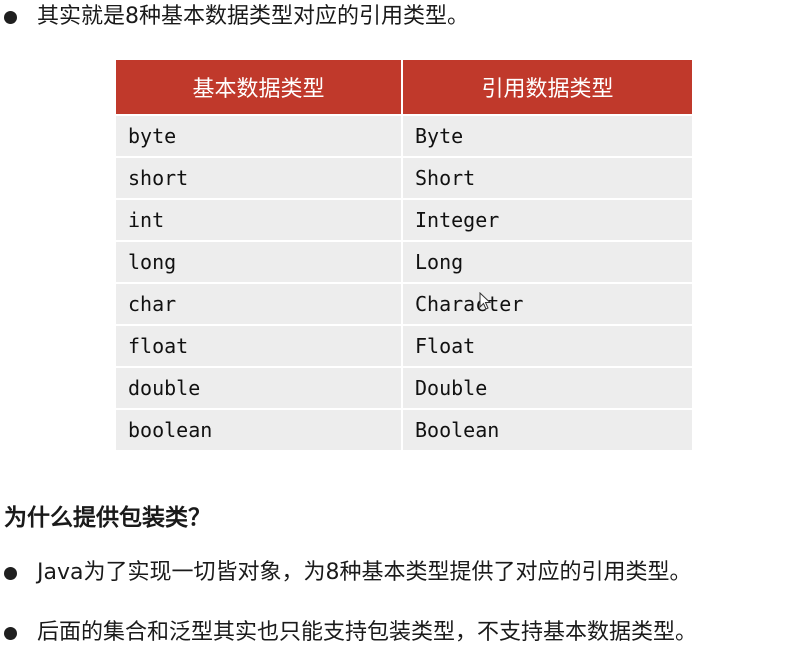  Describe the element at coordinates (547, 261) in the screenshot. I see `reference-type-cell: Long` at that location.